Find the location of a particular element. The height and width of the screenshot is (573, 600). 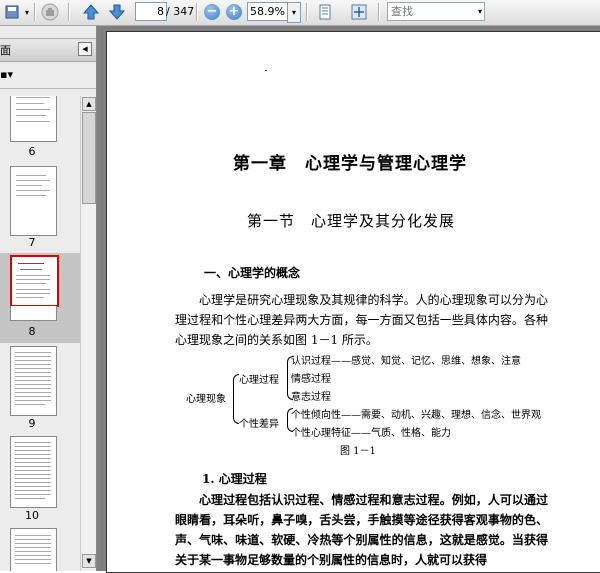

sidebar-scrollbar: ▲ ▼ is located at coordinates (88, 333).